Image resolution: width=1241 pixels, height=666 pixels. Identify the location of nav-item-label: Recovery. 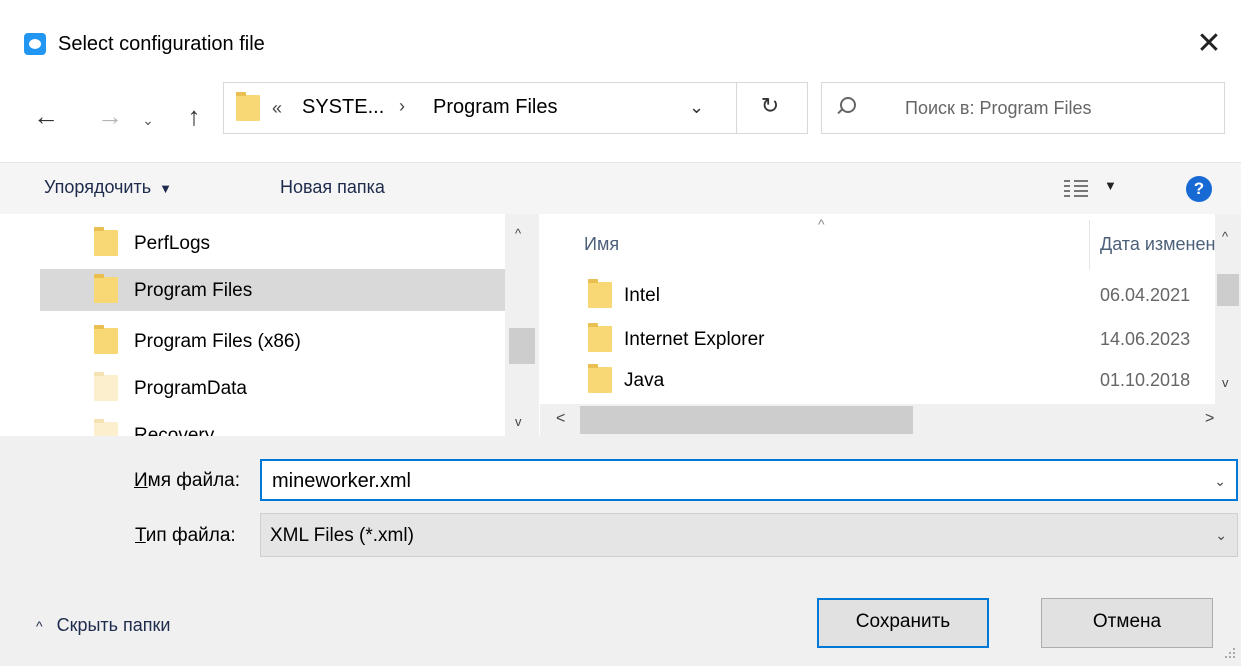
(174, 430).